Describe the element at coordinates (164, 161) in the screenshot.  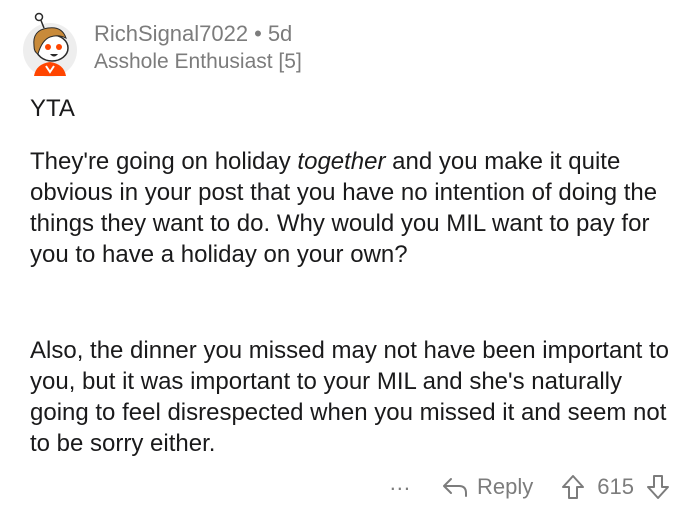
I see `paragraph-1-text-before: They're going on holiday` at that location.